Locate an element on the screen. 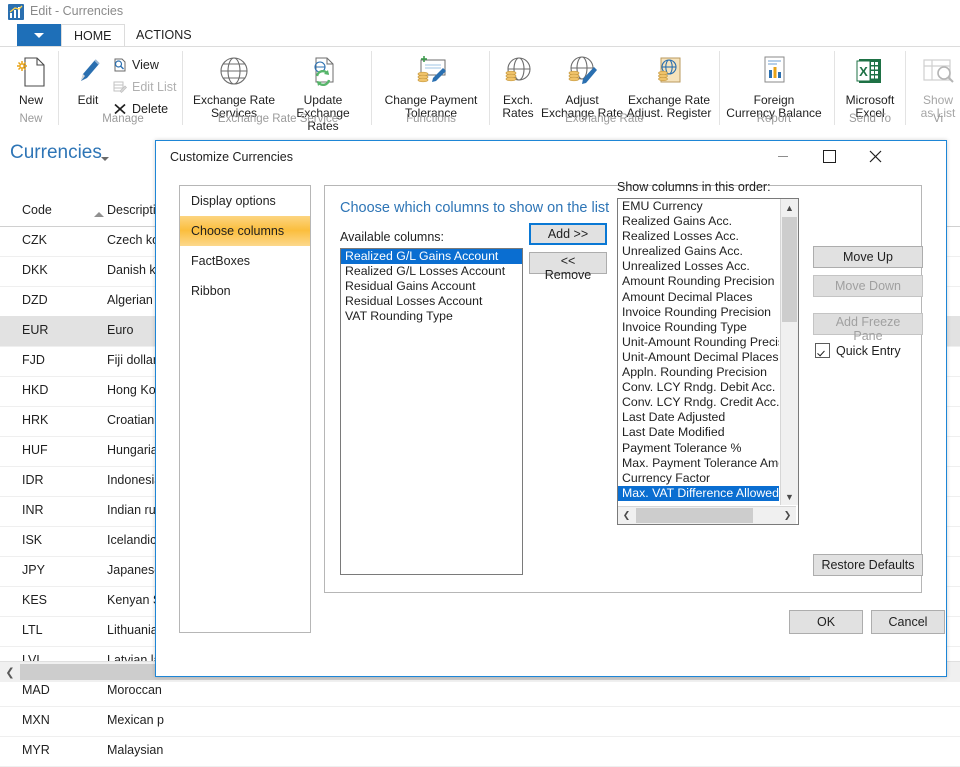  ribbon-button-view: View is located at coordinates (136, 65).